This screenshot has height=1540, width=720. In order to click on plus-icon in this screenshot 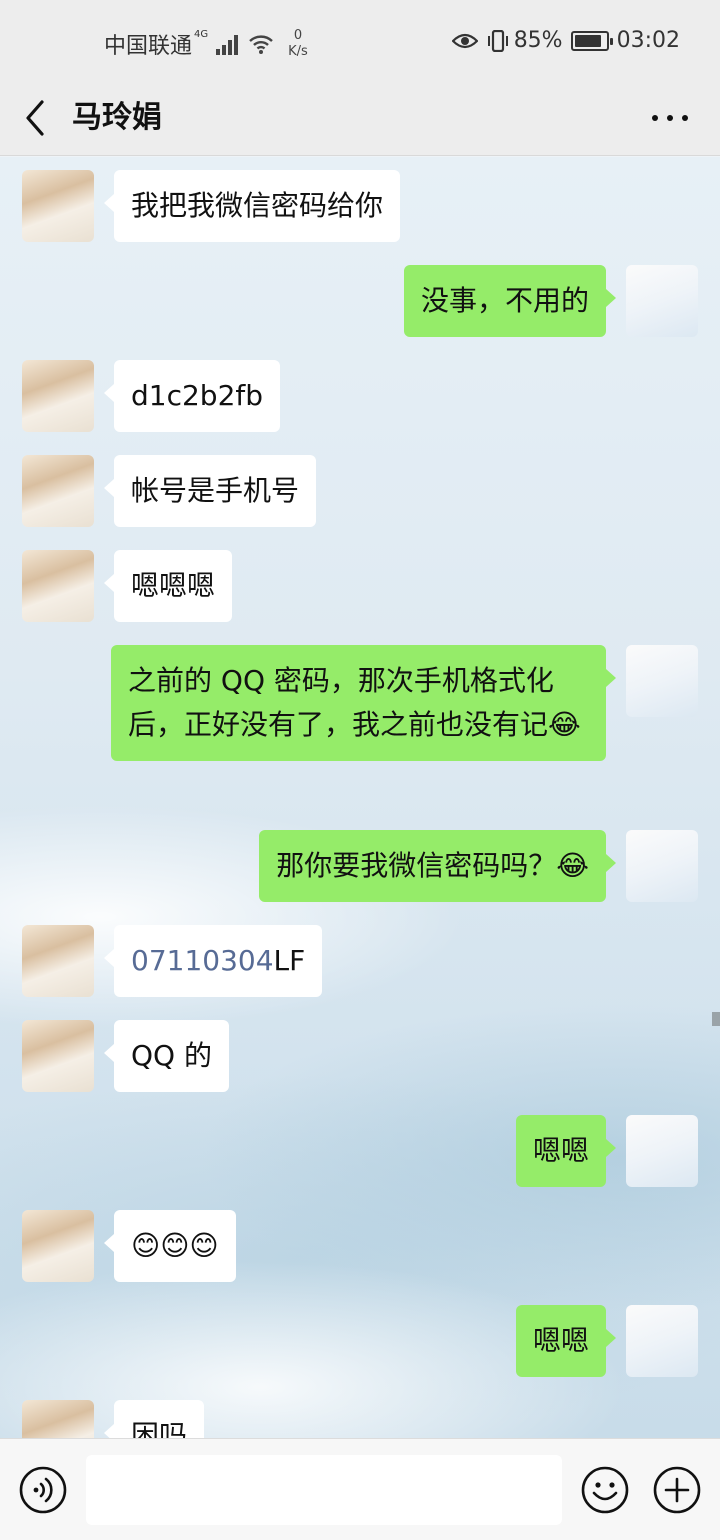, I will do `click(677, 1490)`.